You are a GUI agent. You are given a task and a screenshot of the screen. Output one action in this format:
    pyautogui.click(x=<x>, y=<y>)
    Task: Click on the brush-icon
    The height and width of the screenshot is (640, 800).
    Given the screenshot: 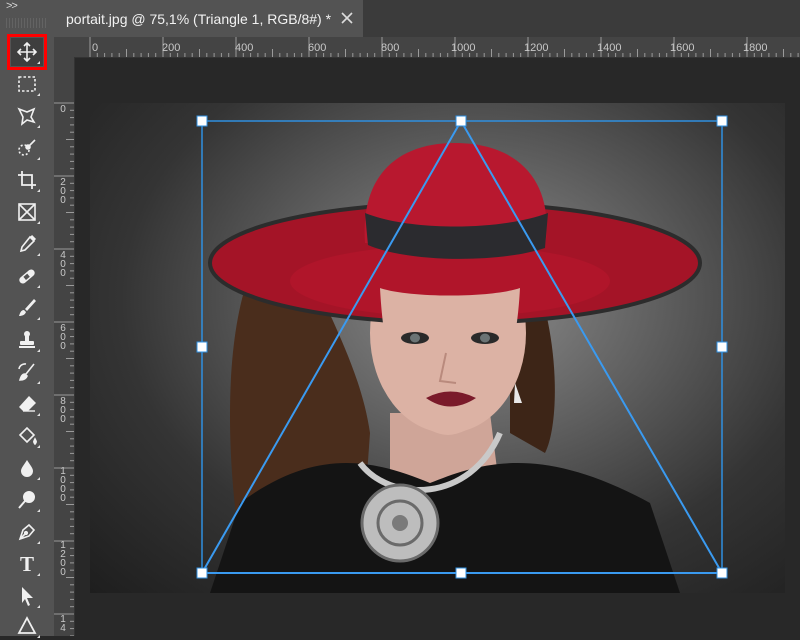 What is the action you would take?
    pyautogui.click(x=27, y=307)
    